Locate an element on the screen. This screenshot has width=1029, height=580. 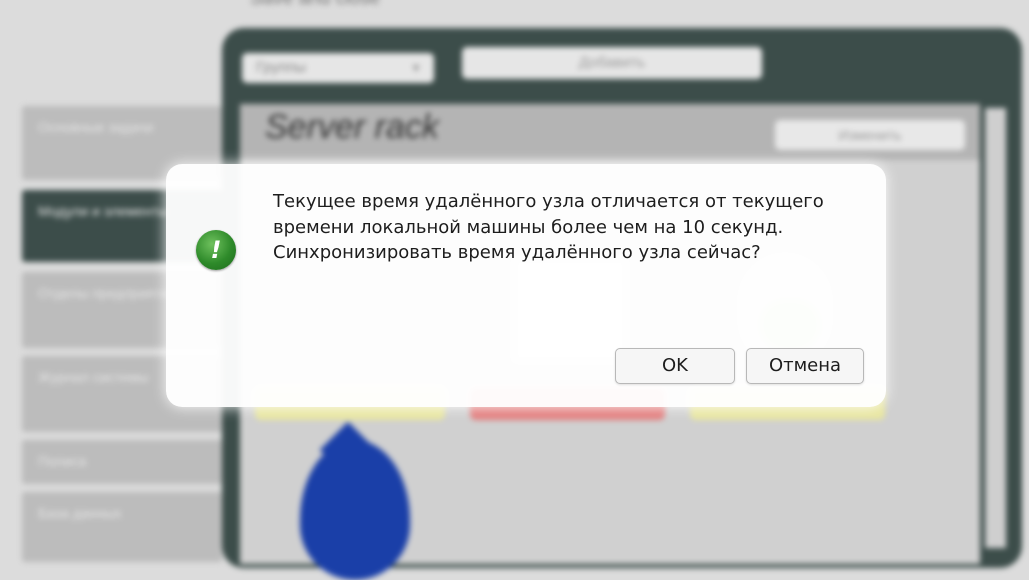
ok-button: OK is located at coordinates (675, 366).